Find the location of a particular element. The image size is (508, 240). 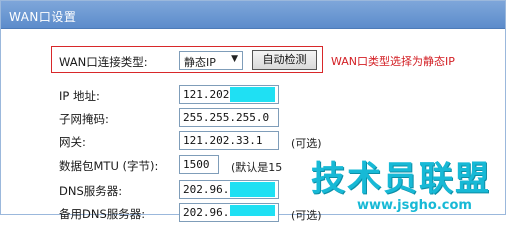

gateway-value: 121.202.33.1 is located at coordinates (223, 140).